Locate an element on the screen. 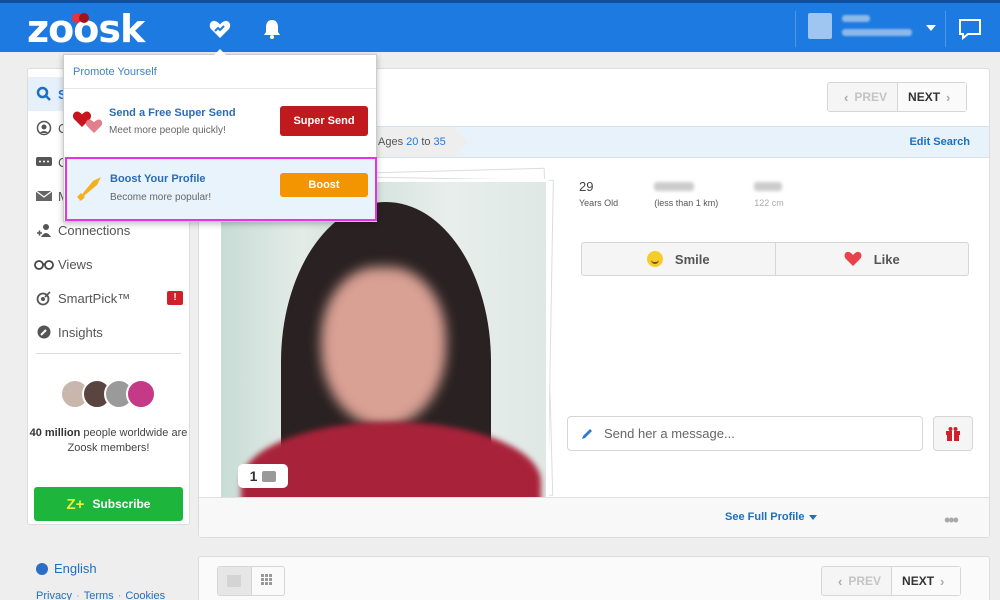  cookies-link: Cookies is located at coordinates (145, 595).